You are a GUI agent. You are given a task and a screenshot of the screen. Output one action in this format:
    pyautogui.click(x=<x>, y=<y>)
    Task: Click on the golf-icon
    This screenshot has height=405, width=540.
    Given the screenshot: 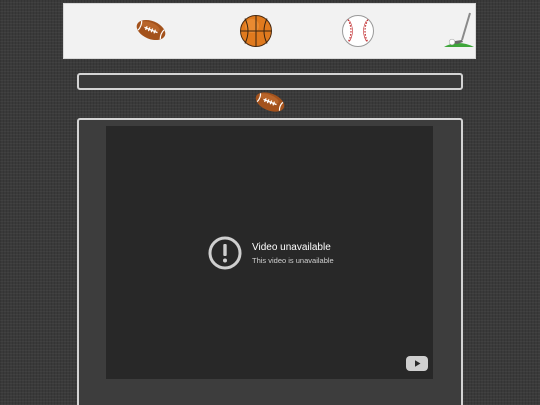 What is the action you would take?
    pyautogui.click(x=459, y=30)
    